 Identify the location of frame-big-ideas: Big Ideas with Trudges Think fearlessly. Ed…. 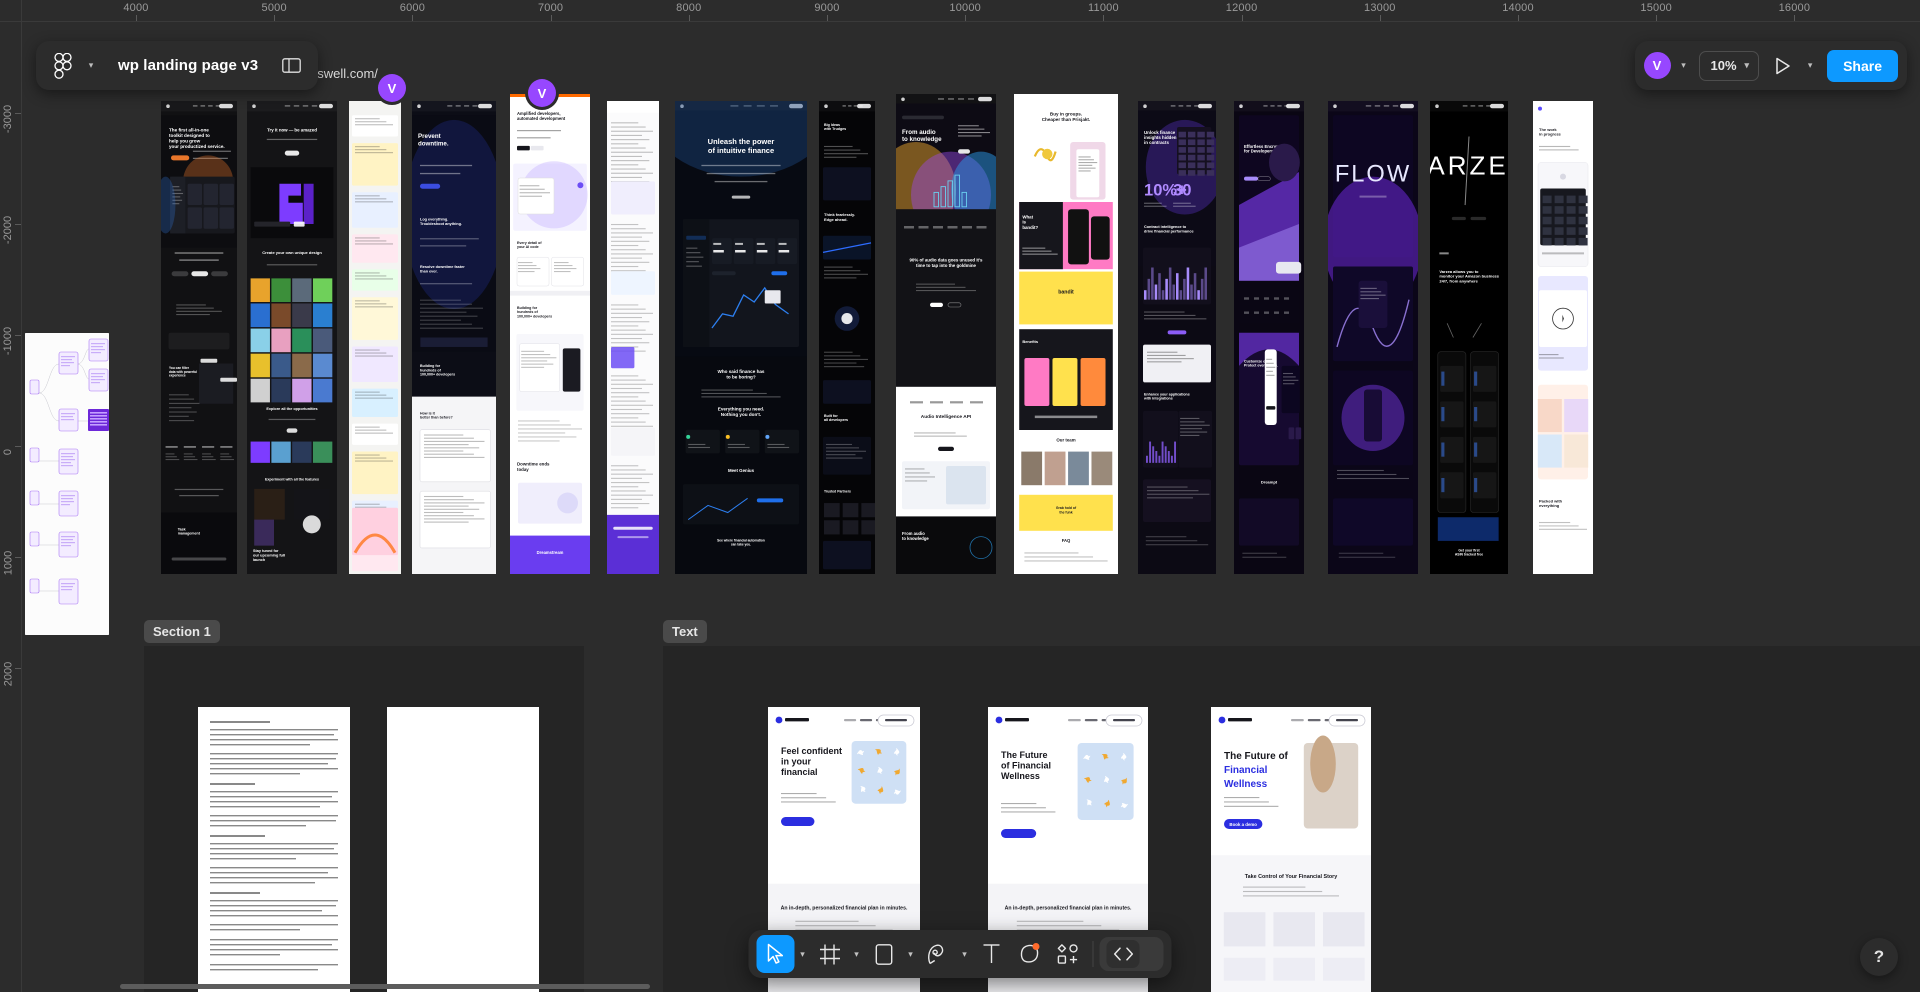
(847, 337).